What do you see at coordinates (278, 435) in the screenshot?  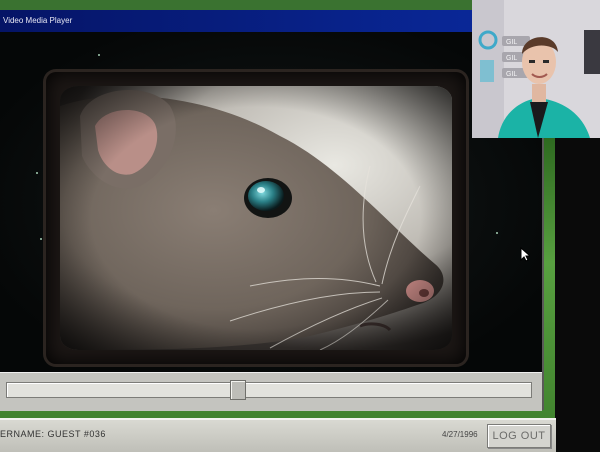 I see `taskbar: ERNAME: GUEST #036 4/27/1996 LOG OUT` at bounding box center [278, 435].